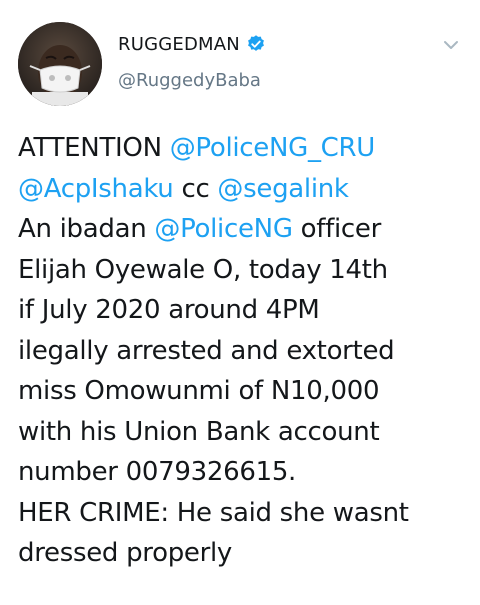  I want to click on author-names: RUGGEDMAN @RuggedyBaba, so click(192, 61).